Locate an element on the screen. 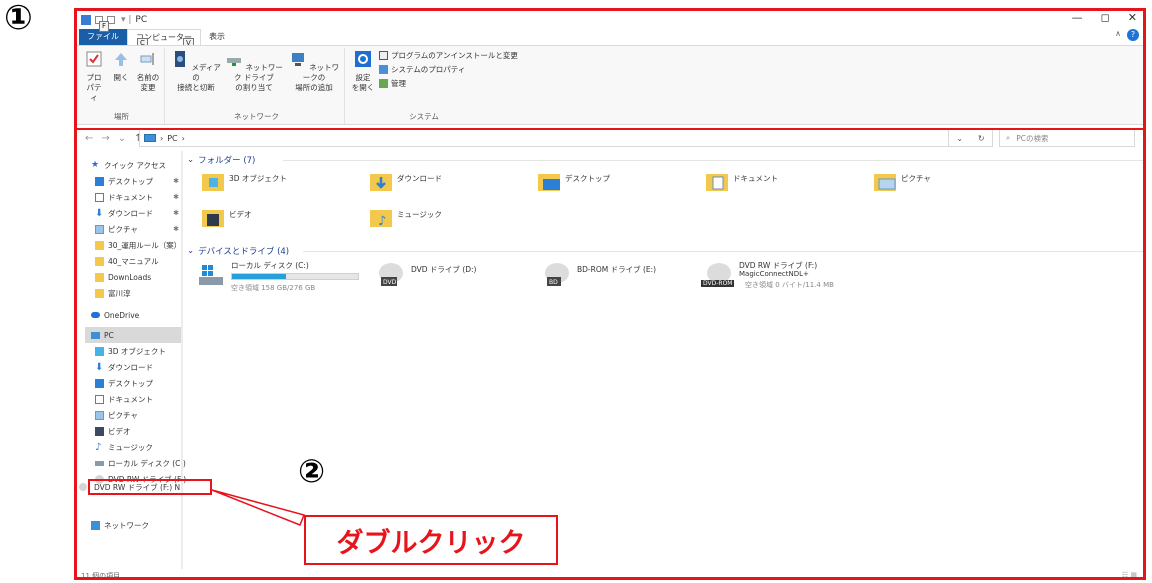 This screenshot has height=583, width=1152. map-drive-label-2: の割り当て is located at coordinates (254, 87).